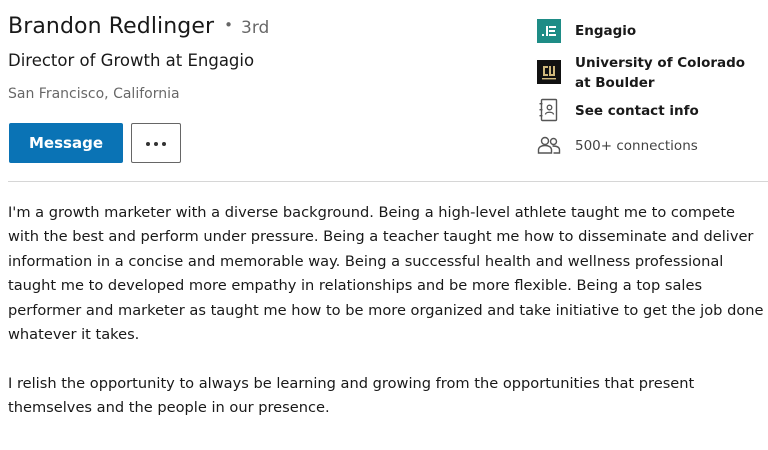 The width and height of the screenshot is (768, 450). What do you see at coordinates (670, 31) in the screenshot?
I see `company-name: Engagio` at bounding box center [670, 31].